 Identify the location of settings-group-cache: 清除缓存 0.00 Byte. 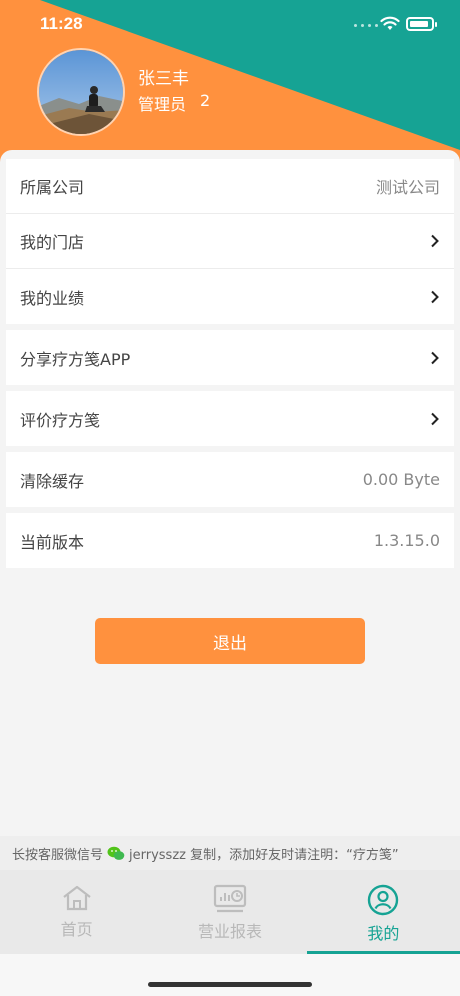
(230, 479).